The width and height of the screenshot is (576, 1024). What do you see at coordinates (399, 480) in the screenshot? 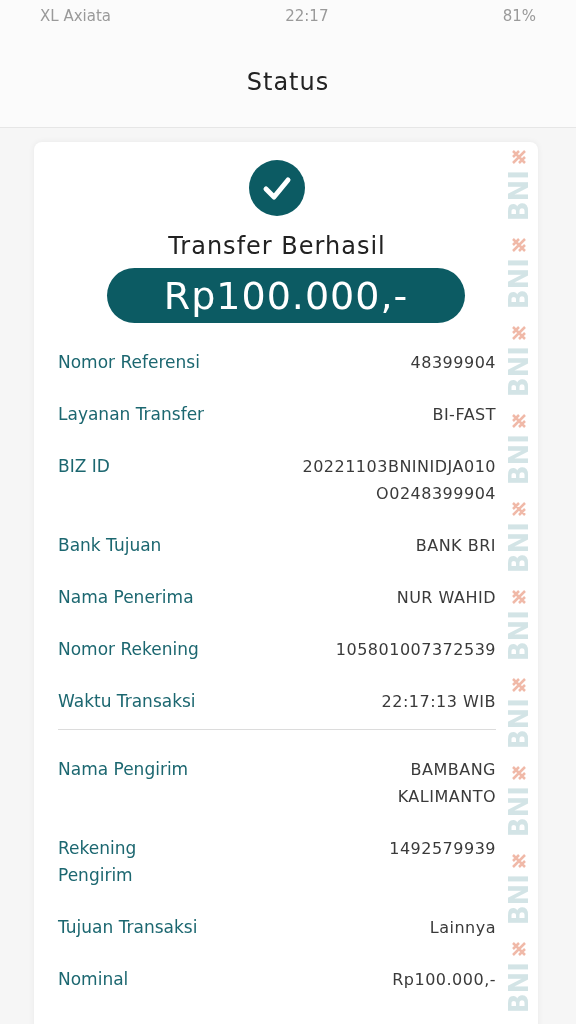
I see `field-value: 20221103BNINIDJA010 O0248399904` at bounding box center [399, 480].